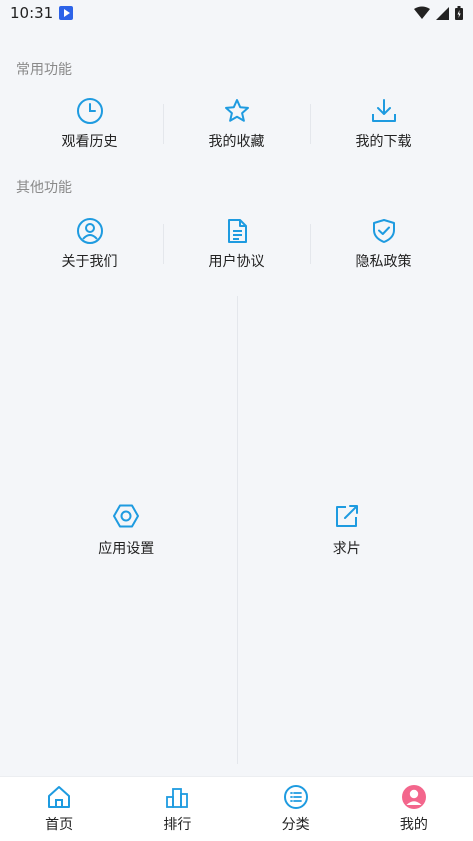 The image size is (473, 841). Describe the element at coordinates (413, 825) in the screenshot. I see `tab-mine-label: 我的` at that location.